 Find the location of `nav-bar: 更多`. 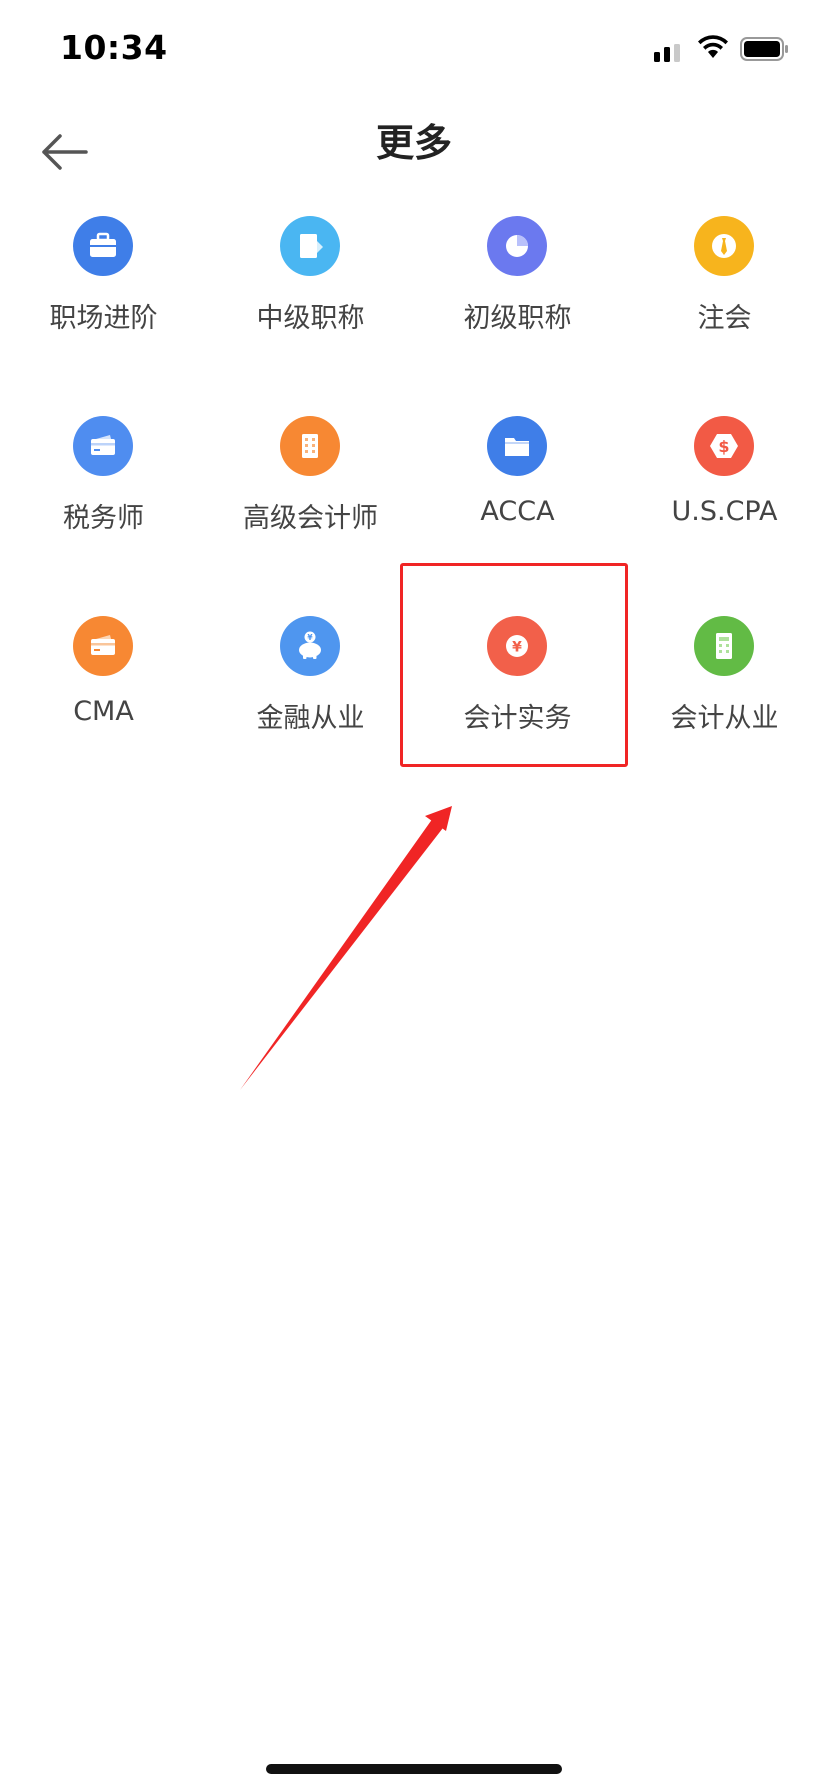

nav-bar: 更多 is located at coordinates (414, 150).